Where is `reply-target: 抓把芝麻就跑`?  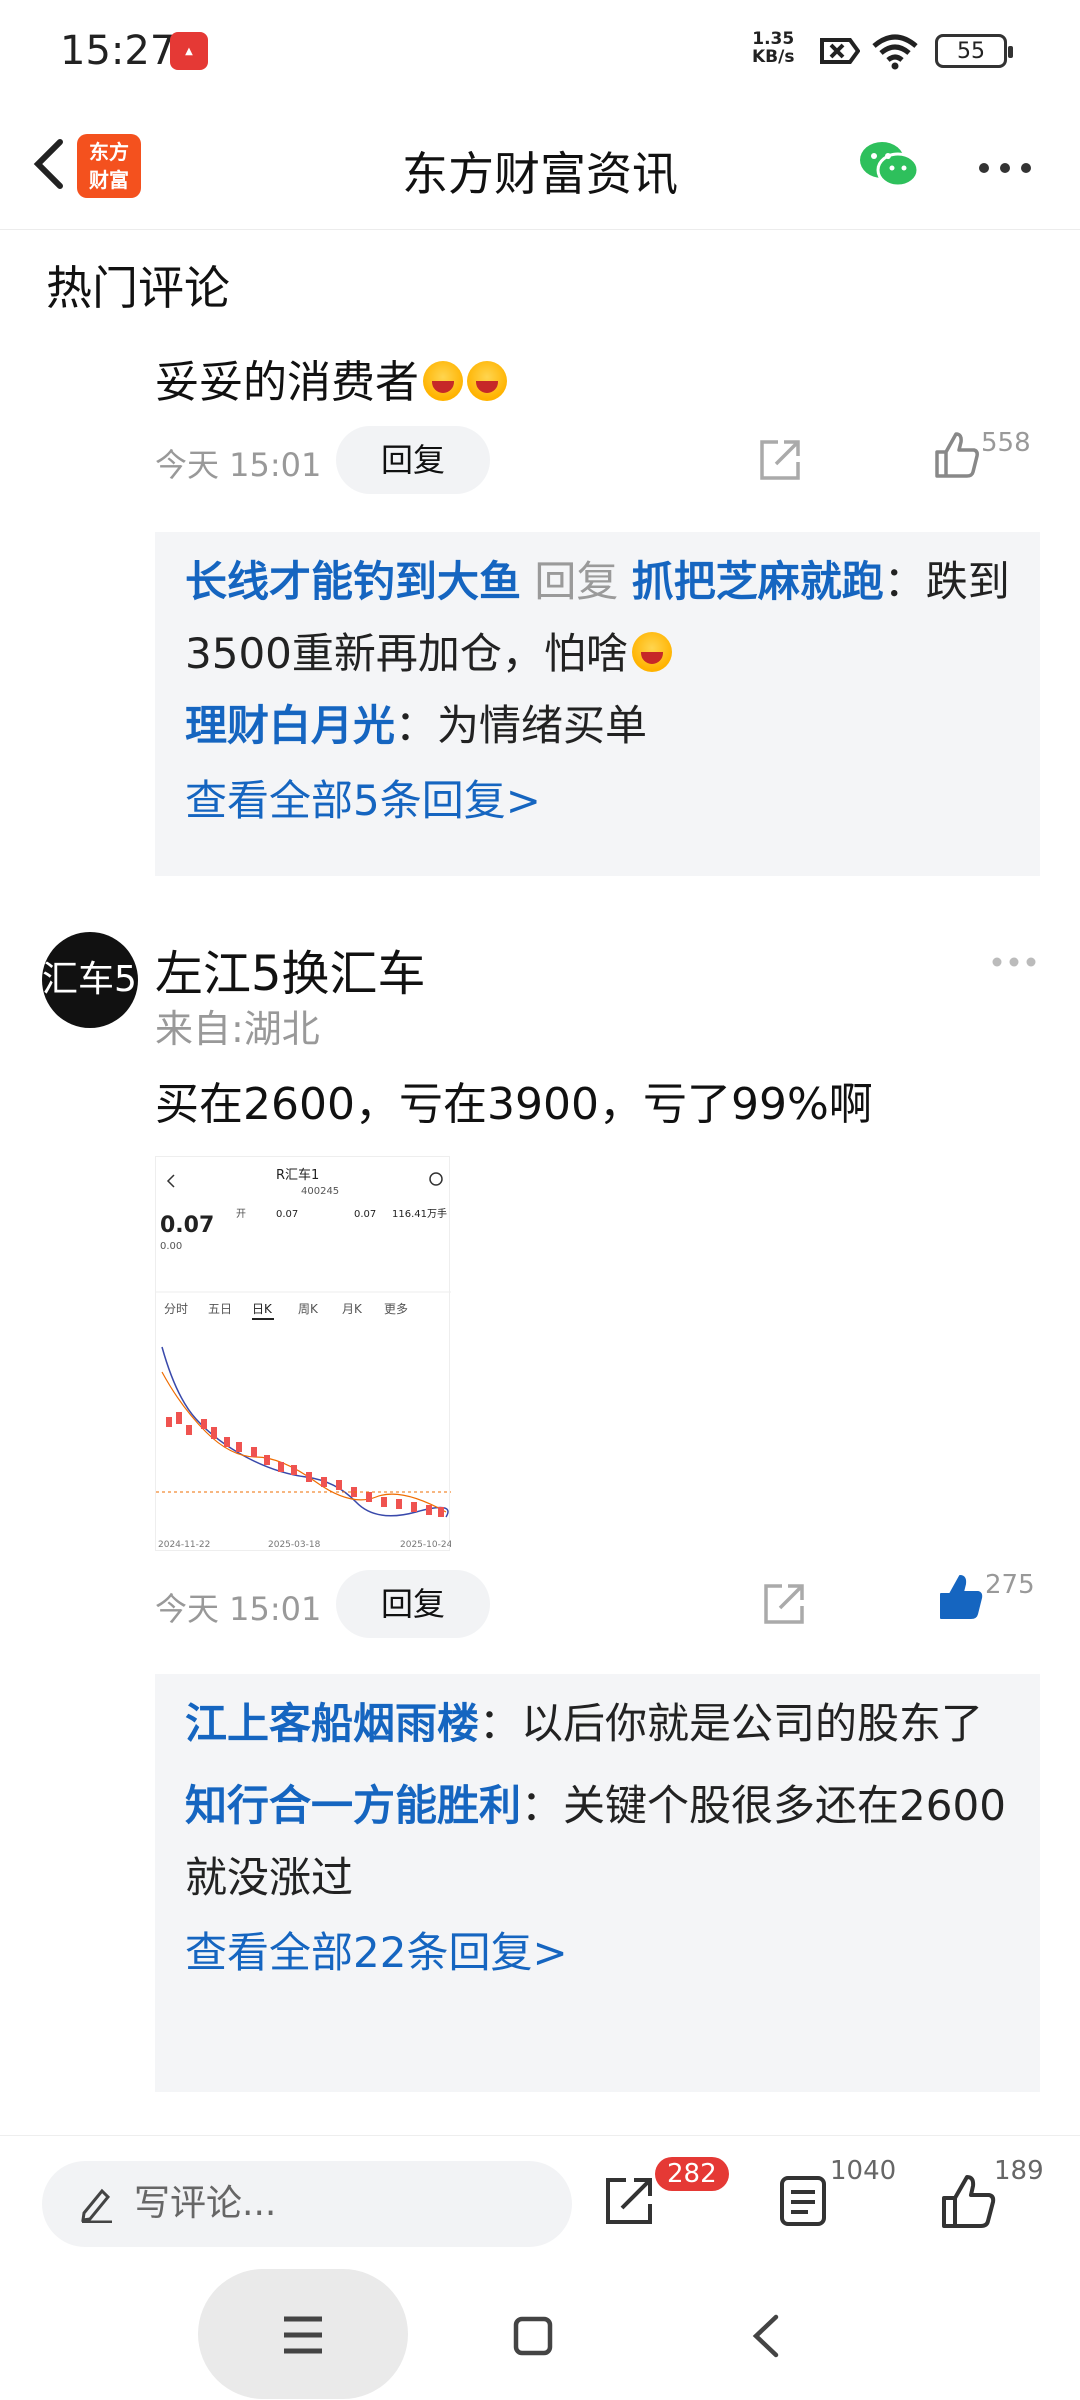
reply-target: 抓把芝麻就跑 is located at coordinates (758, 581).